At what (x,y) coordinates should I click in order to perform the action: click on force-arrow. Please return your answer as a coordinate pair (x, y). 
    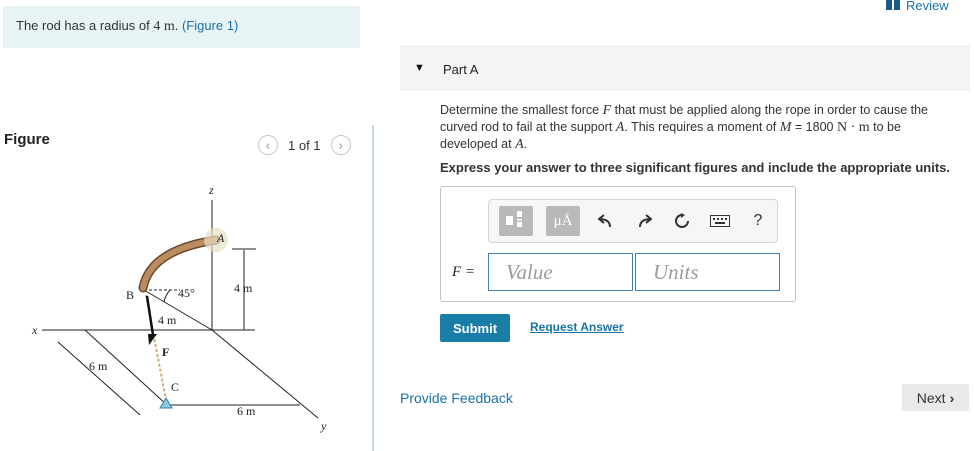
    Looking at the image, I should click on (150, 315).